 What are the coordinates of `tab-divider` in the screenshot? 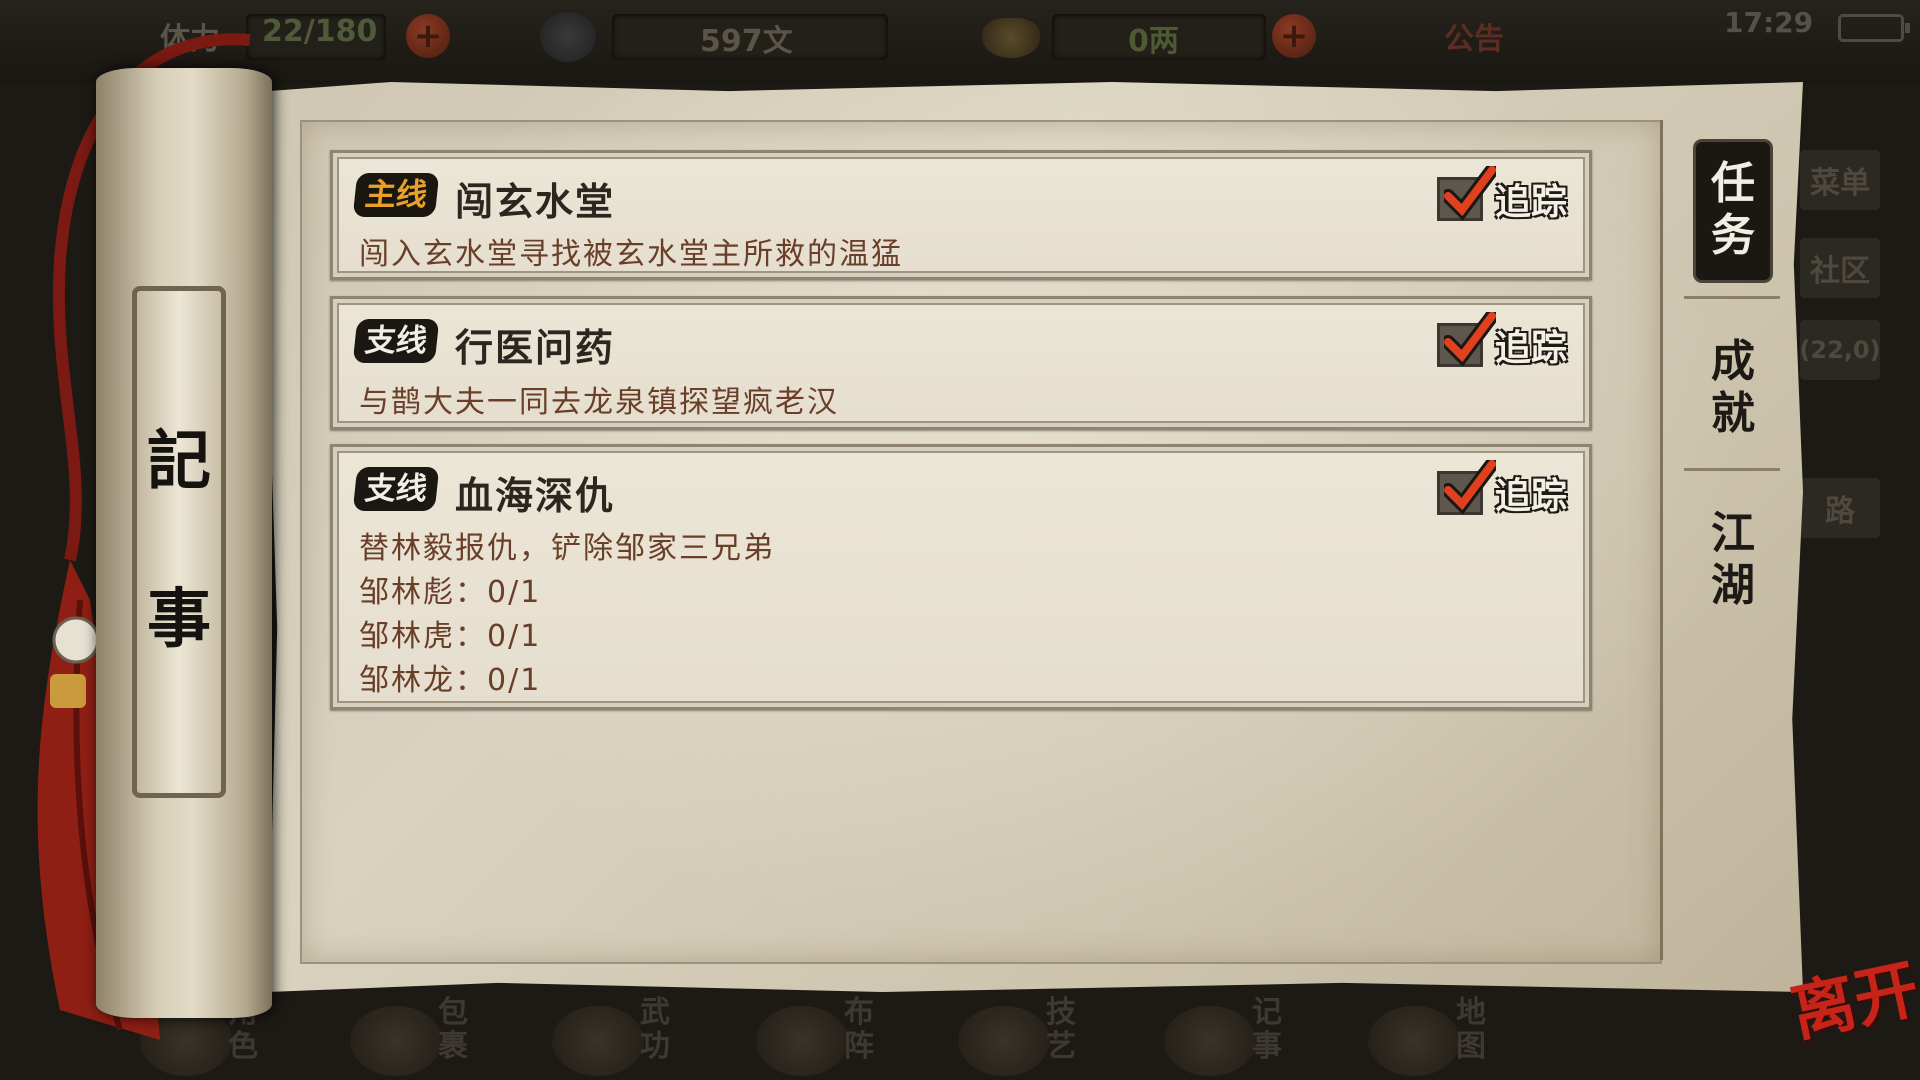 It's located at (1661, 540).